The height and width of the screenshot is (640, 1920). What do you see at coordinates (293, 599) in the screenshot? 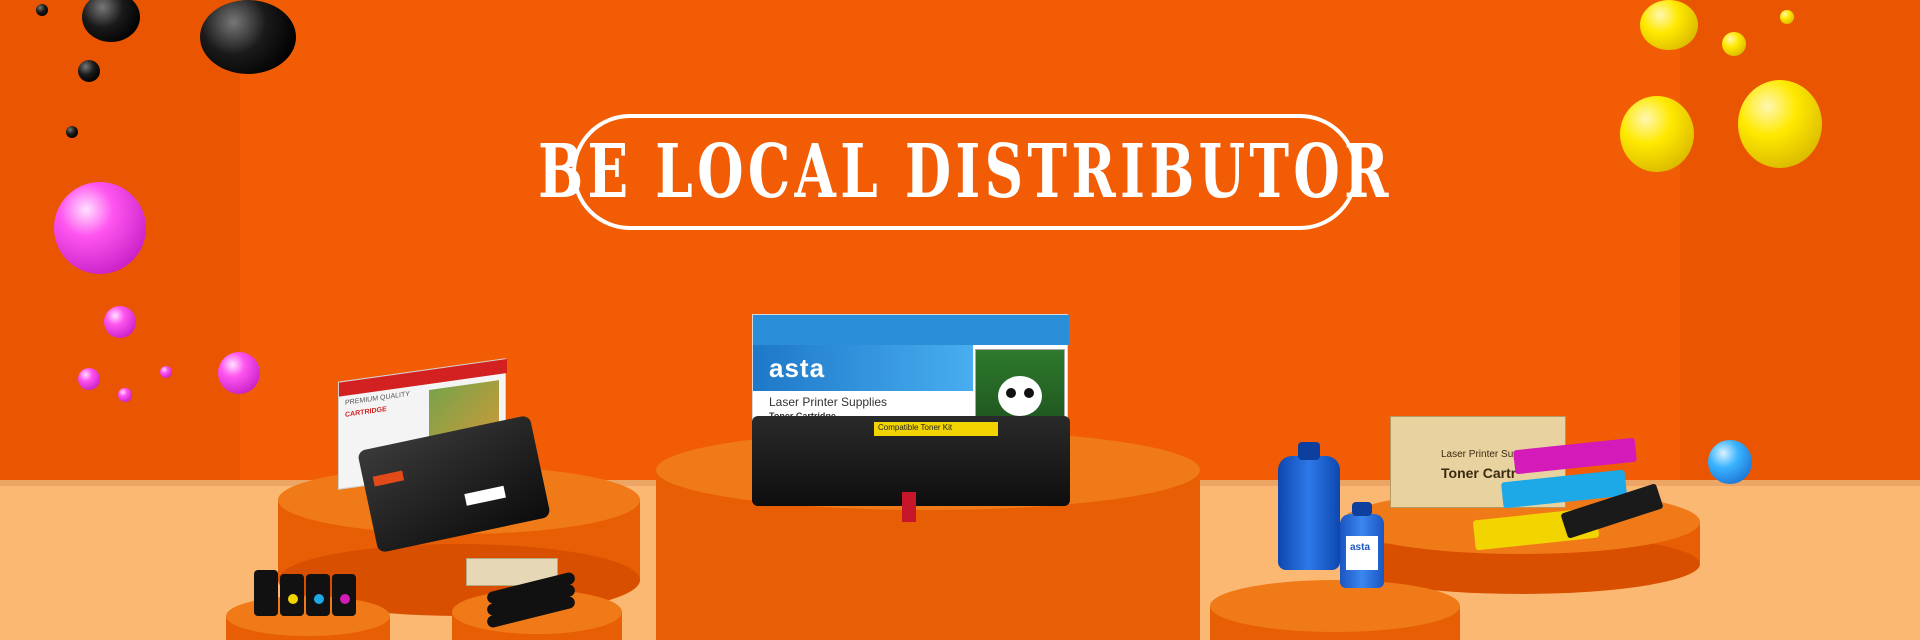
I see `yellow-dot-icon` at bounding box center [293, 599].